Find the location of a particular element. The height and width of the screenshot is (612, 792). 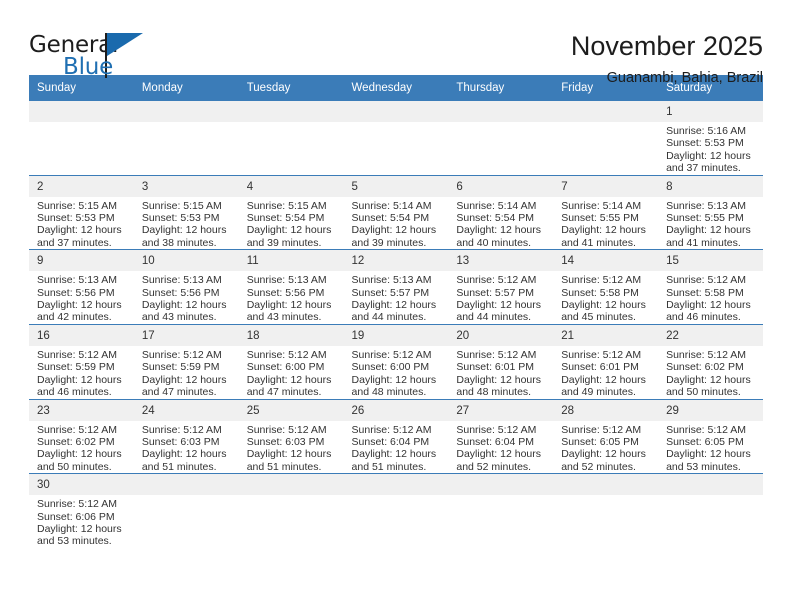

day-detail-line: Sunrise: 5:13 AM is located at coordinates (77, 280).